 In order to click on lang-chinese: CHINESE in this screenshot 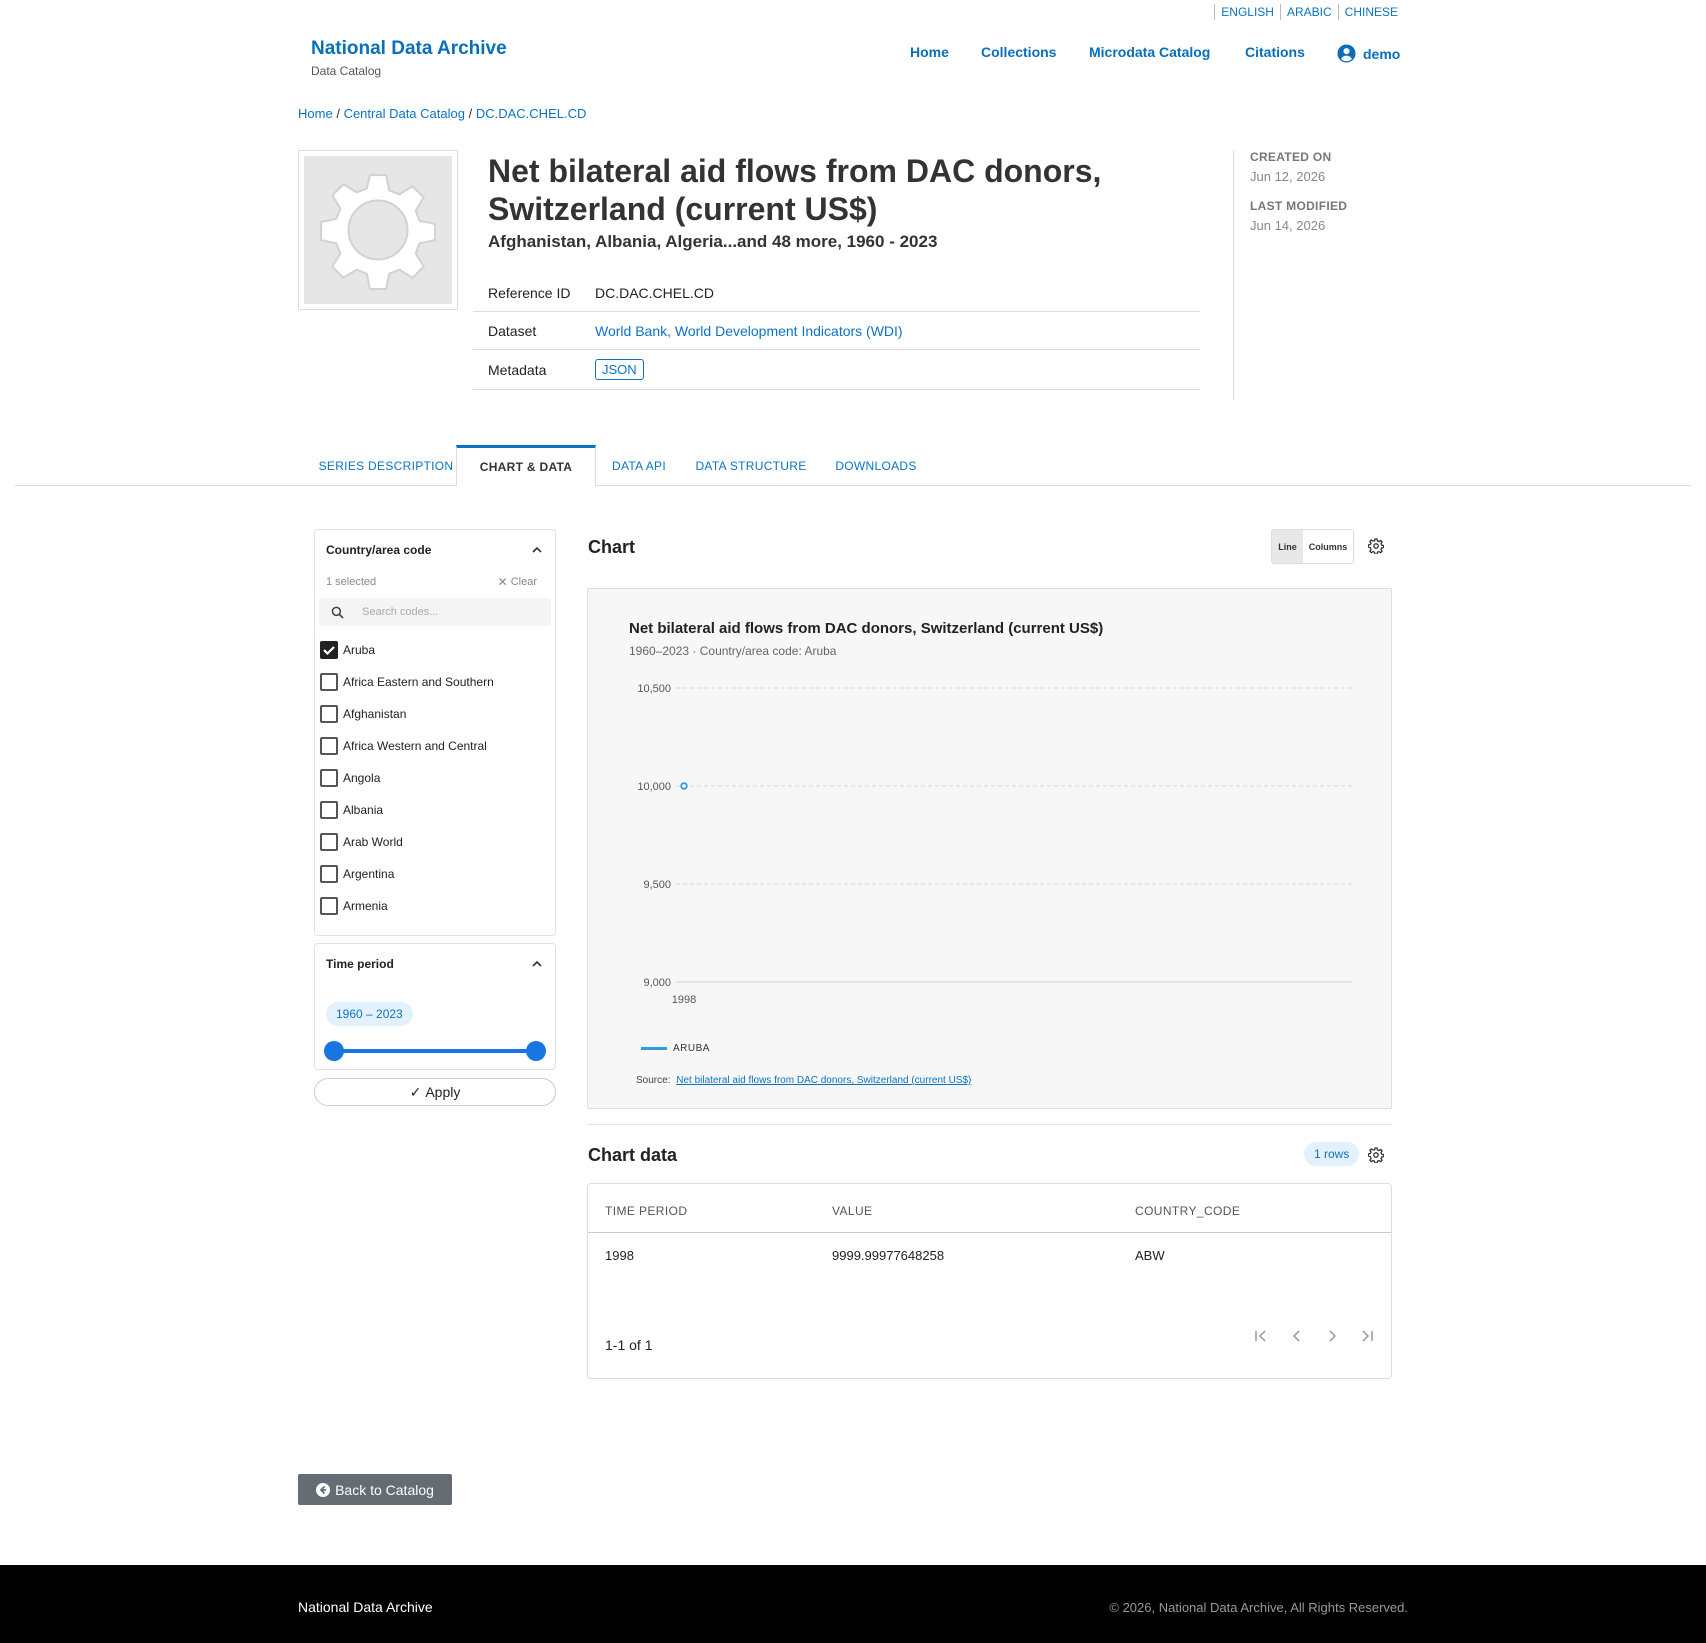, I will do `click(1370, 12)`.